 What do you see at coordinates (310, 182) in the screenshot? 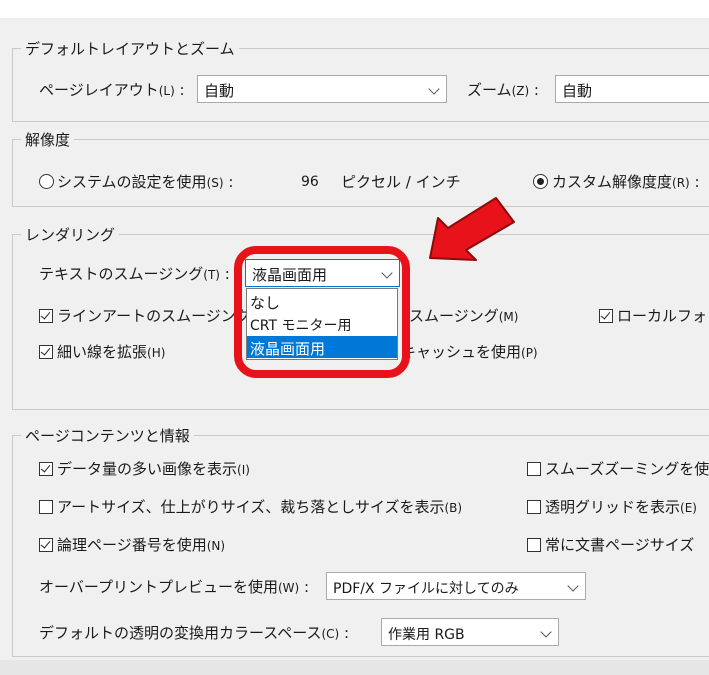
I see `dpi-value: 96` at bounding box center [310, 182].